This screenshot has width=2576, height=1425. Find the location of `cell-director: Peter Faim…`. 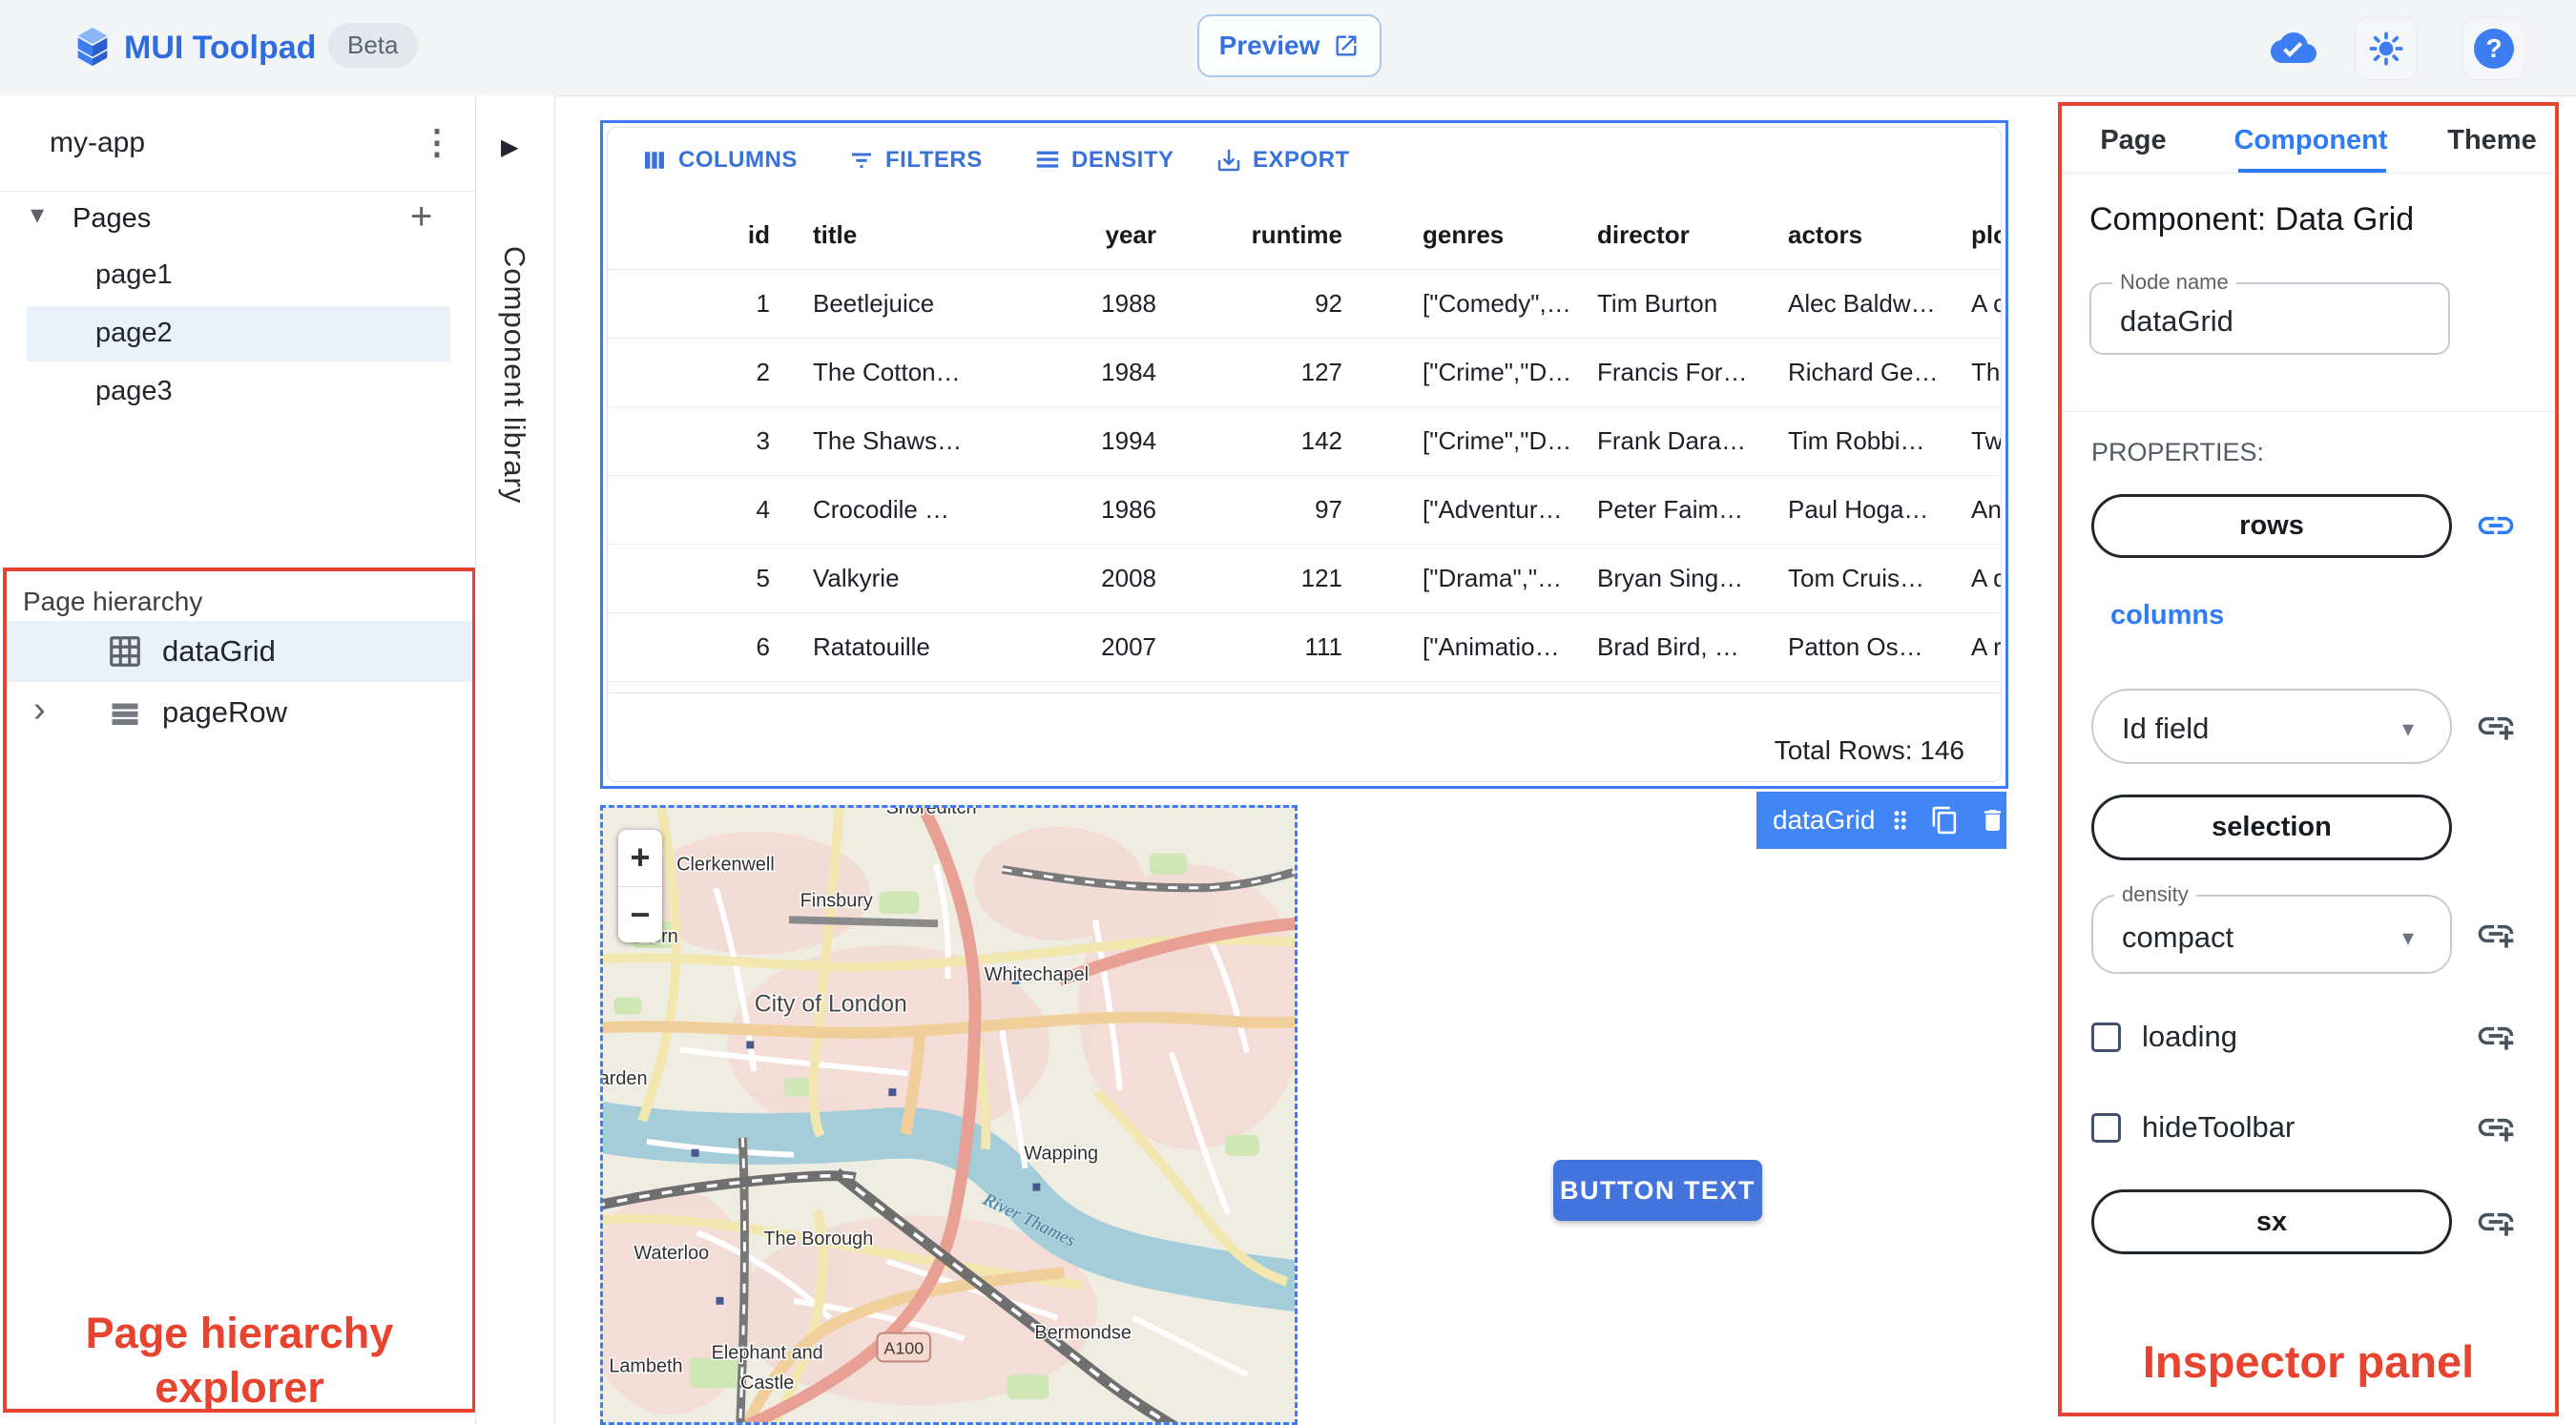

cell-director: Peter Faim… is located at coordinates (1670, 510).